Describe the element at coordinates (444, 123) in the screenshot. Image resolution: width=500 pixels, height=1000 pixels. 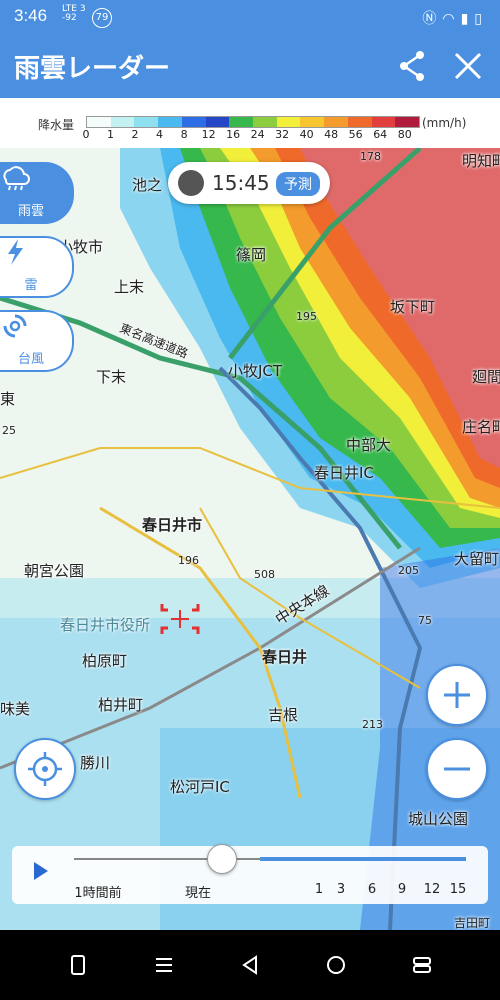
I see `legend-unit: (mm/h)` at that location.